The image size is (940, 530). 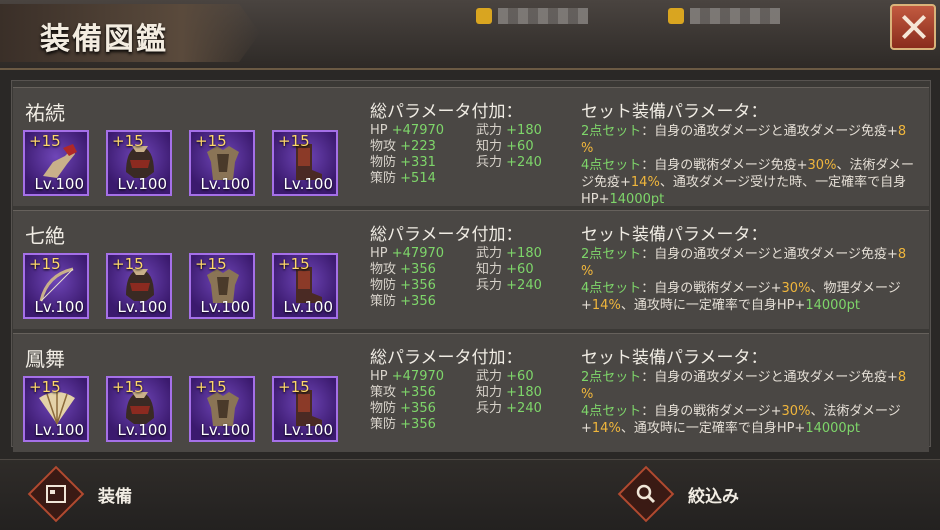 I want to click on param-label: 策防, so click(x=383, y=424).